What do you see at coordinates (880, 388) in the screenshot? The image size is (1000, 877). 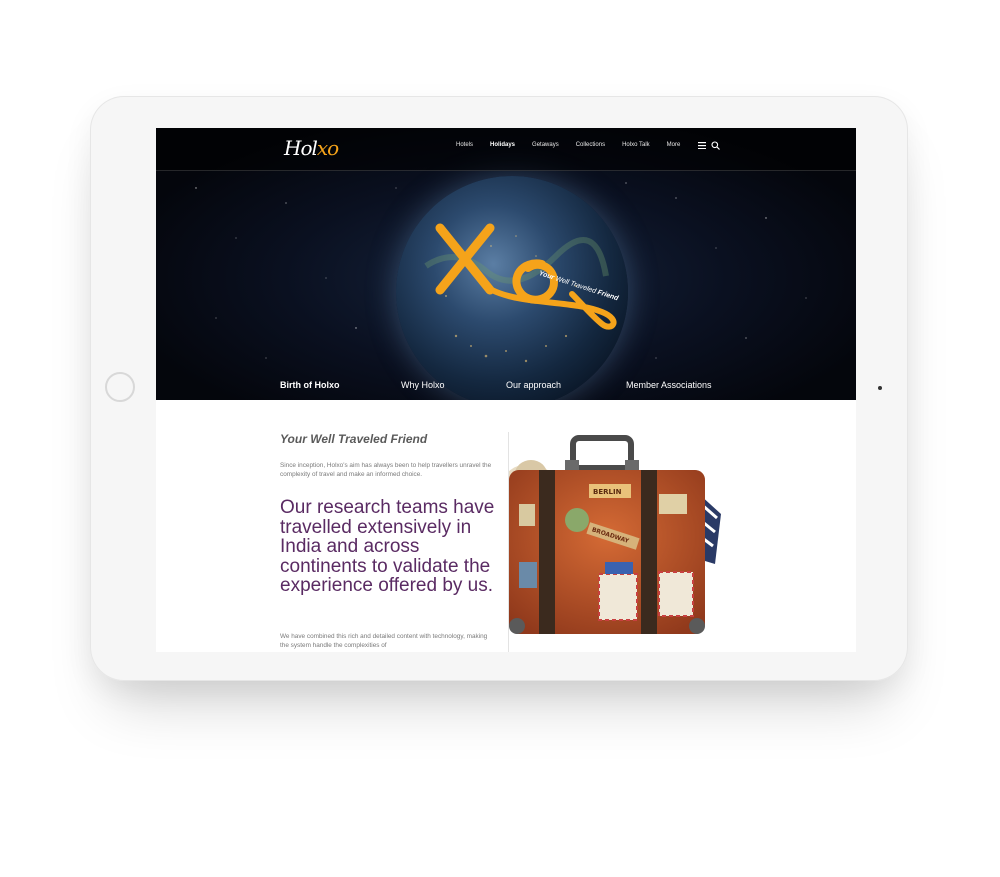 I see `camera-dot` at bounding box center [880, 388].